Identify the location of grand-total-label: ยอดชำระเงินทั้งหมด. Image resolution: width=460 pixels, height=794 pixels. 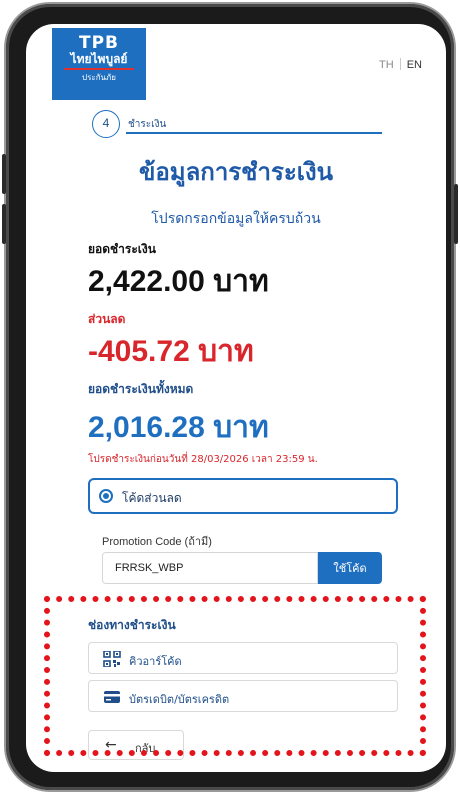
(141, 389).